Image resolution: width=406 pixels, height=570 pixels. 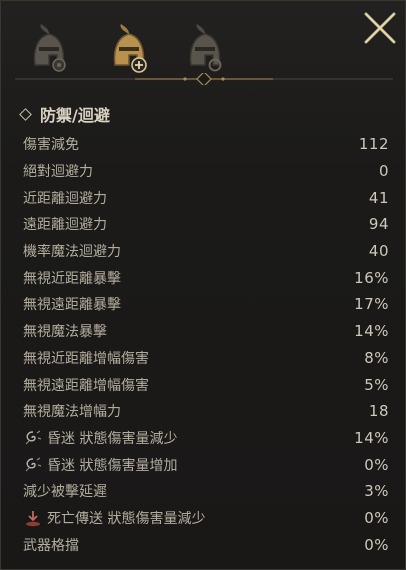 What do you see at coordinates (72, 252) in the screenshot?
I see `stat-label: 機率魔法迴避力` at bounding box center [72, 252].